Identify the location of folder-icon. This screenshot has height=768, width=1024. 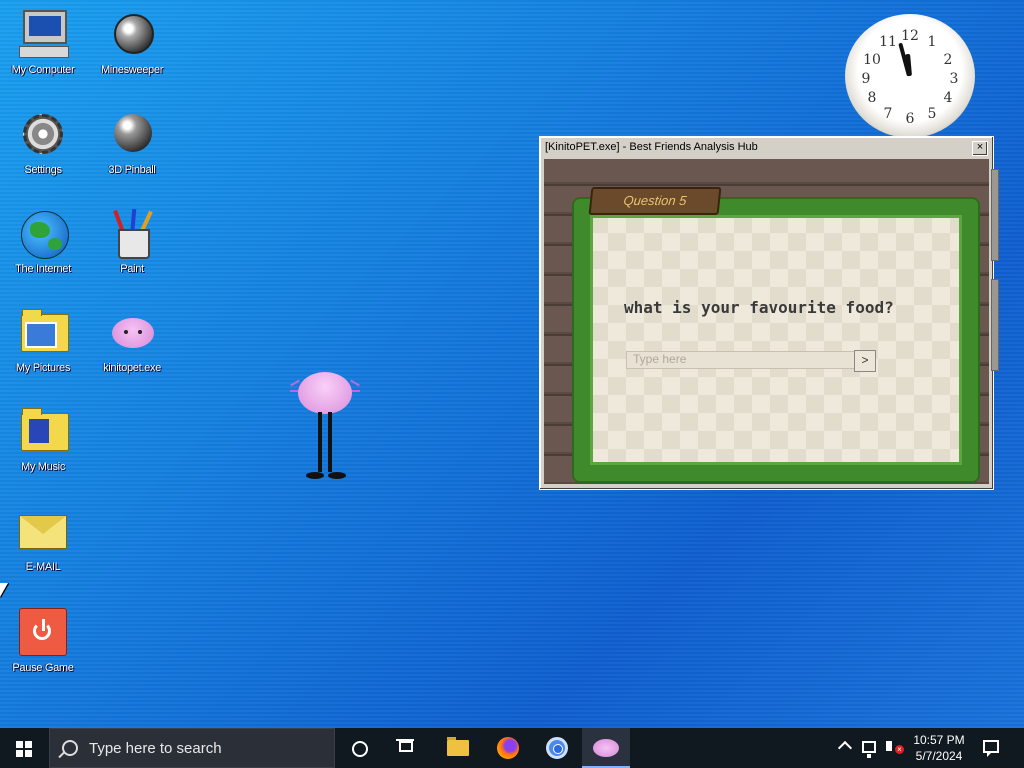
(458, 746).